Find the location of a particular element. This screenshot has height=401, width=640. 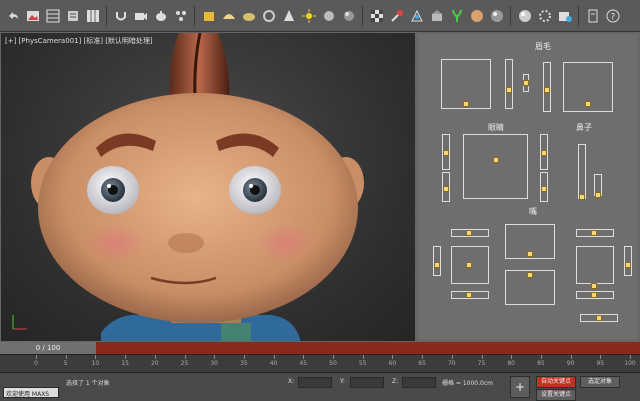

disc-icon is located at coordinates (248, 16).